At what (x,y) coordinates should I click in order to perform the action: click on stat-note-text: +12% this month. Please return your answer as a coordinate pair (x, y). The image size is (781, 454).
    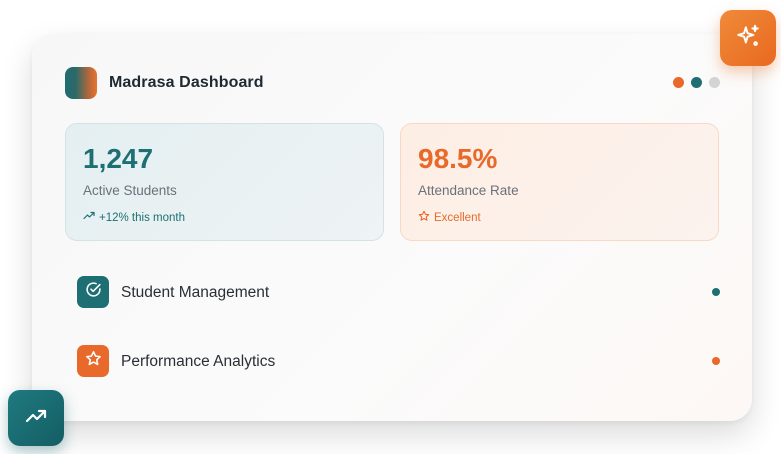
    Looking at the image, I should click on (142, 217).